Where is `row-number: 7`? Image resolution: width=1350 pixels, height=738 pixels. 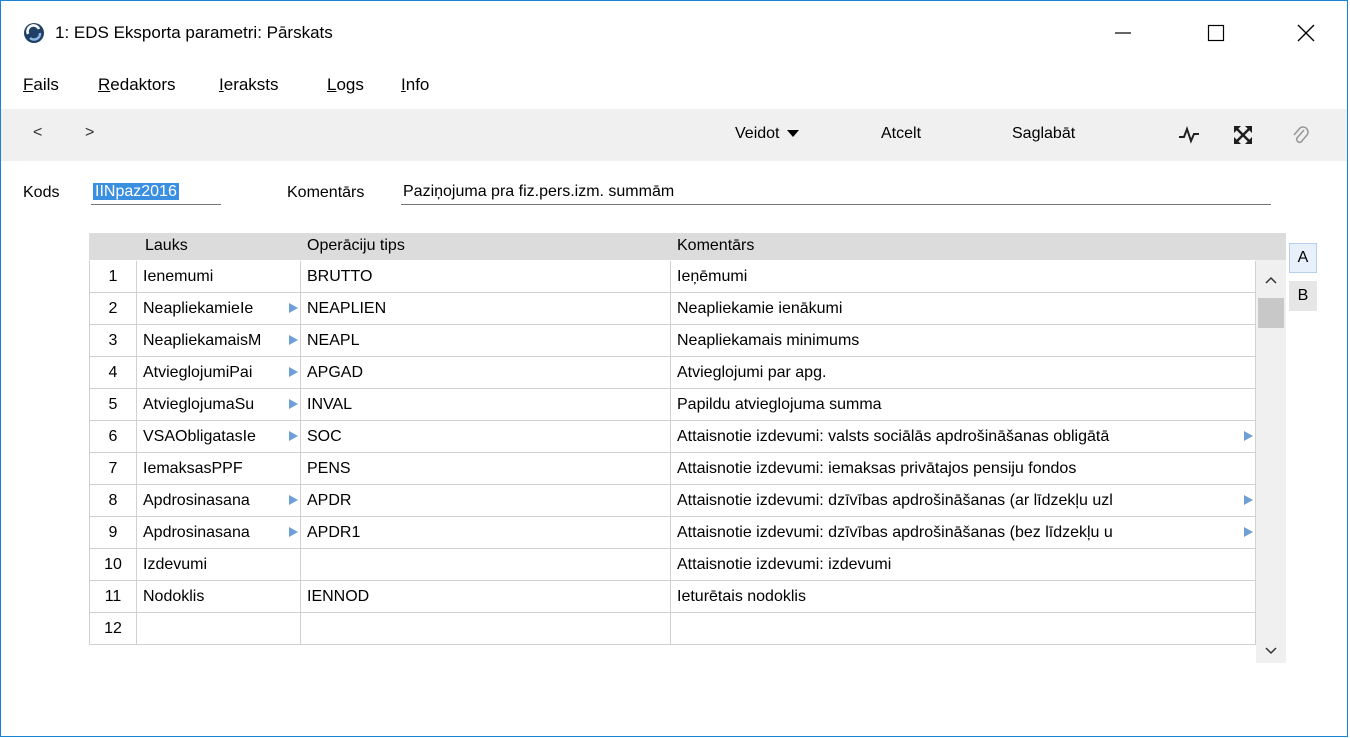 row-number: 7 is located at coordinates (113, 468).